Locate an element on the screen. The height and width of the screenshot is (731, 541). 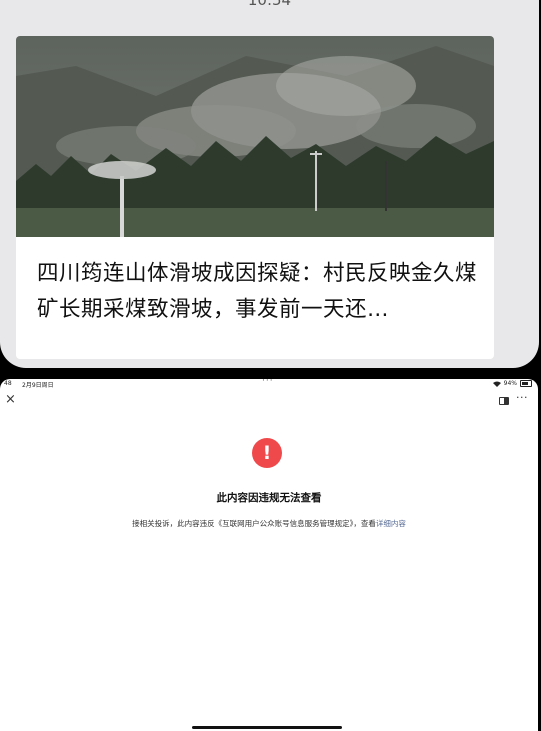
status-right: 94% is located at coordinates (512, 383).